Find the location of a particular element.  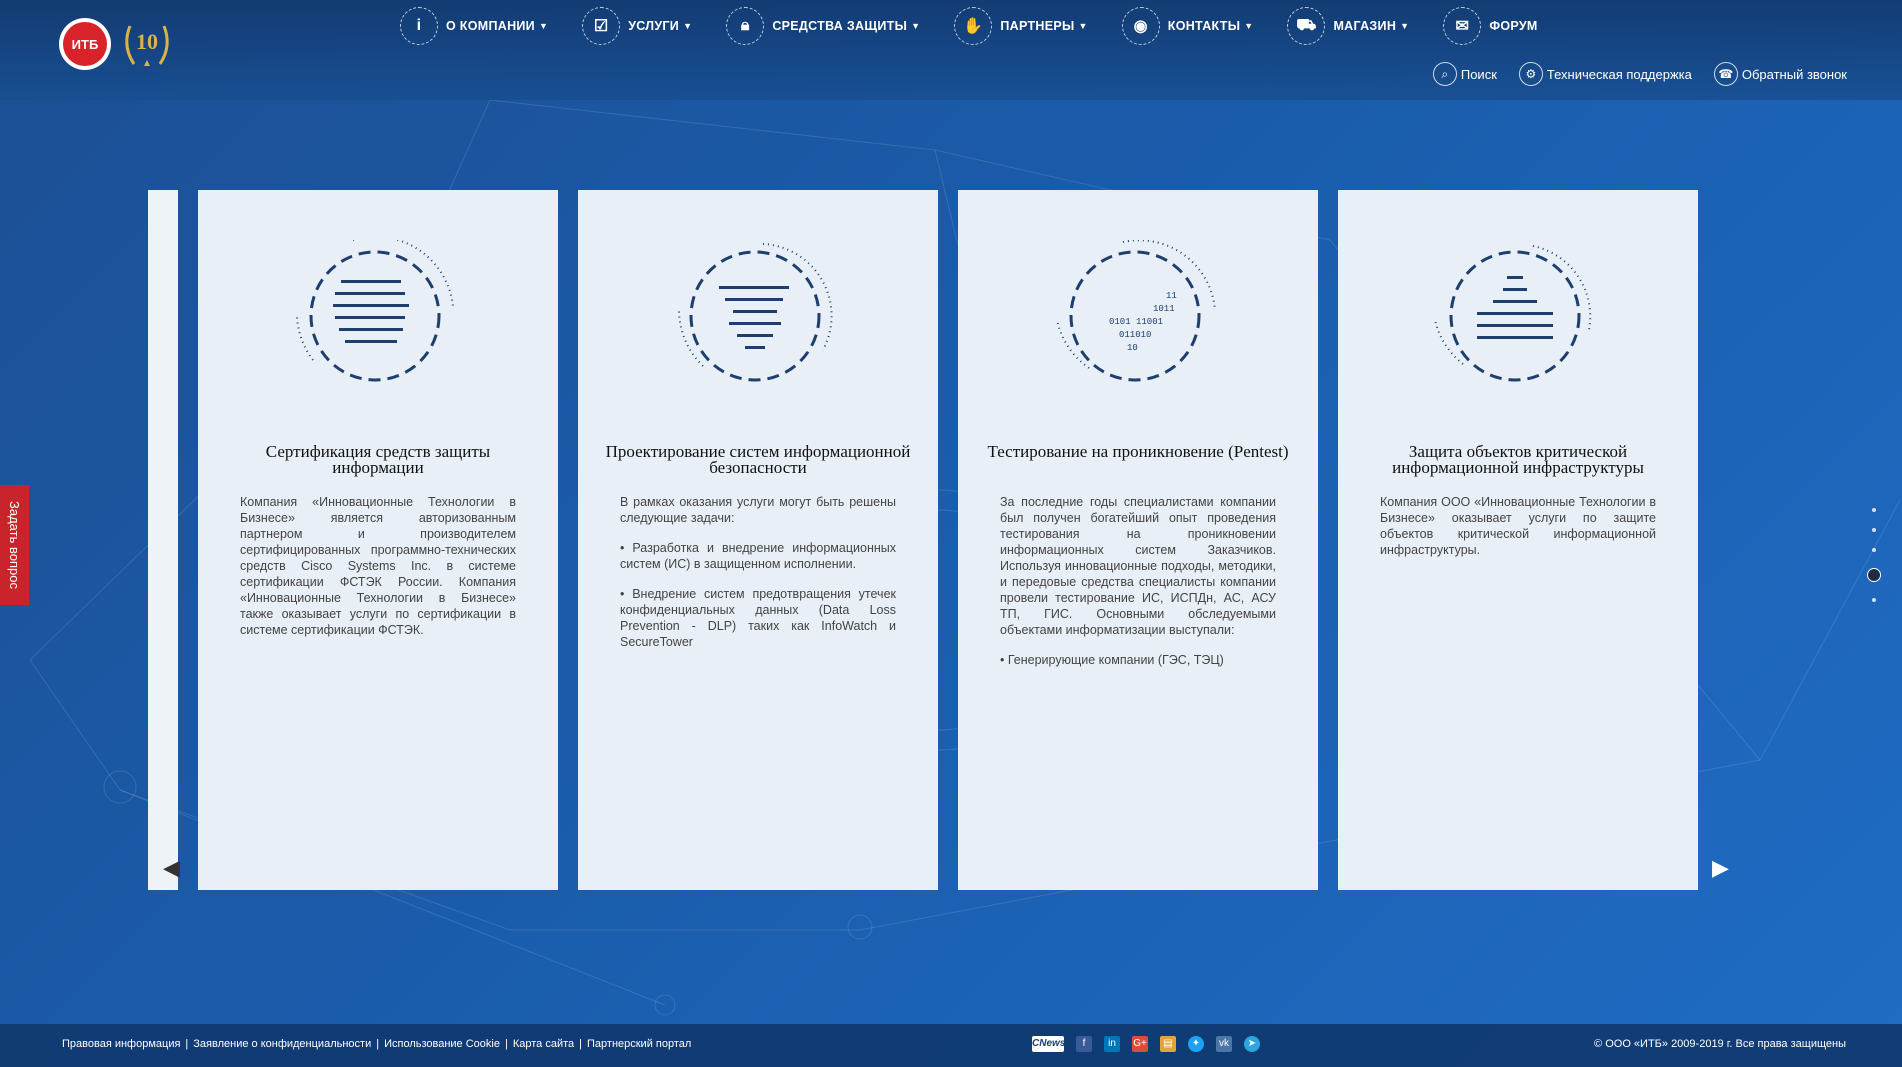

ask-question-tab: Задать вопрос is located at coordinates (14, 545).